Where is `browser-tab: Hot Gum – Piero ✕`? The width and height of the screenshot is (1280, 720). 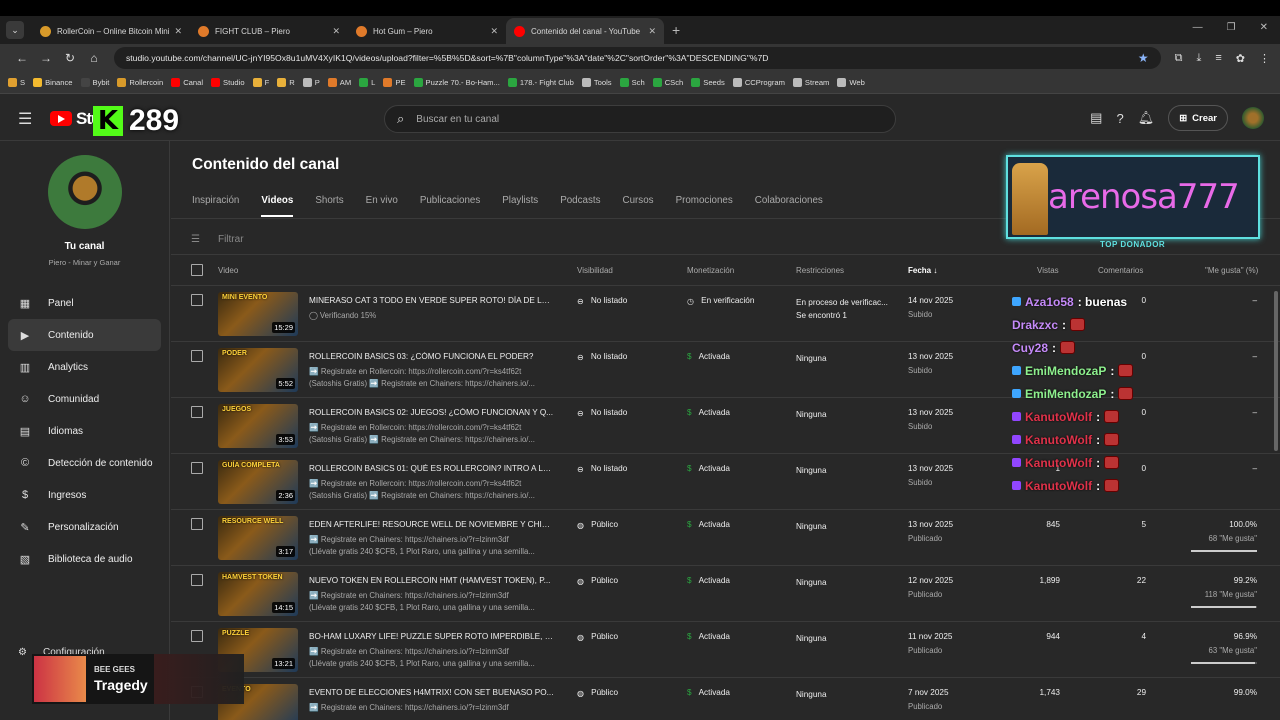
browser-tab: Hot Gum – Piero ✕ is located at coordinates (427, 31).